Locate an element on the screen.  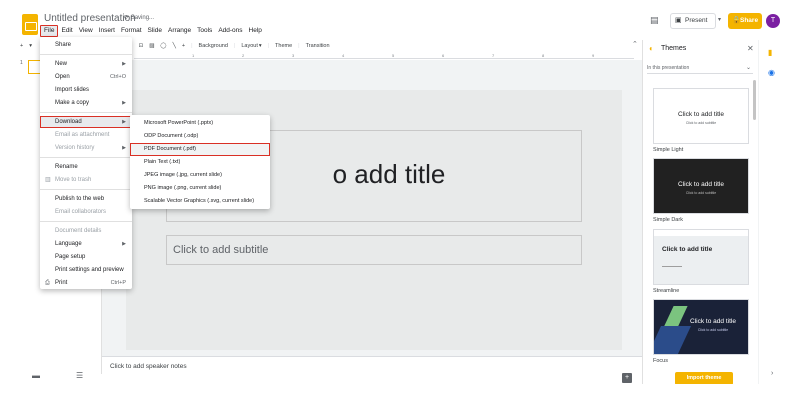
keep-icon: ▮ is located at coordinates (770, 52).